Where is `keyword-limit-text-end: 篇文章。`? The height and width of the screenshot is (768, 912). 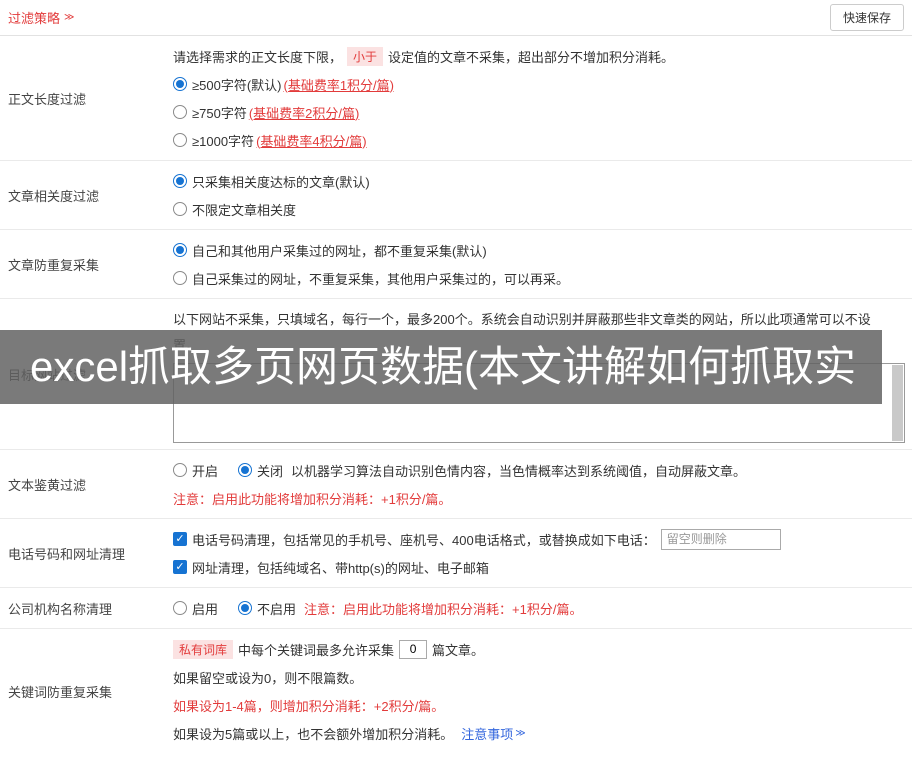
keyword-limit-text-end: 篇文章。 is located at coordinates (458, 650).